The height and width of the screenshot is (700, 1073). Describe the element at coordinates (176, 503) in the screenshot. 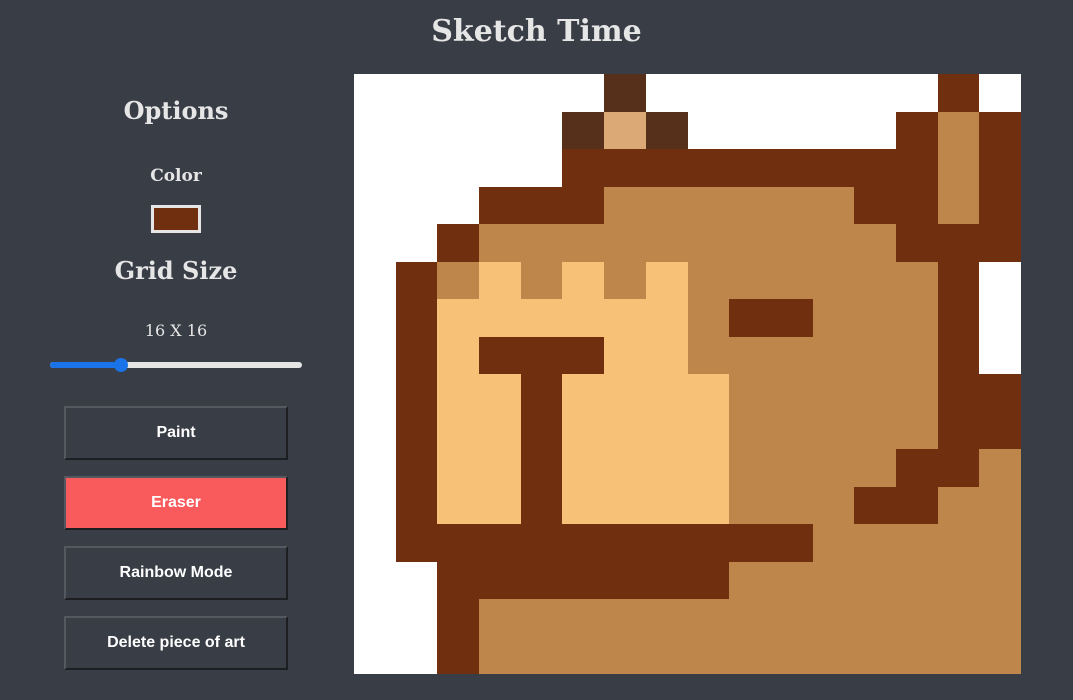

I see `eraser-button: Eraser` at that location.